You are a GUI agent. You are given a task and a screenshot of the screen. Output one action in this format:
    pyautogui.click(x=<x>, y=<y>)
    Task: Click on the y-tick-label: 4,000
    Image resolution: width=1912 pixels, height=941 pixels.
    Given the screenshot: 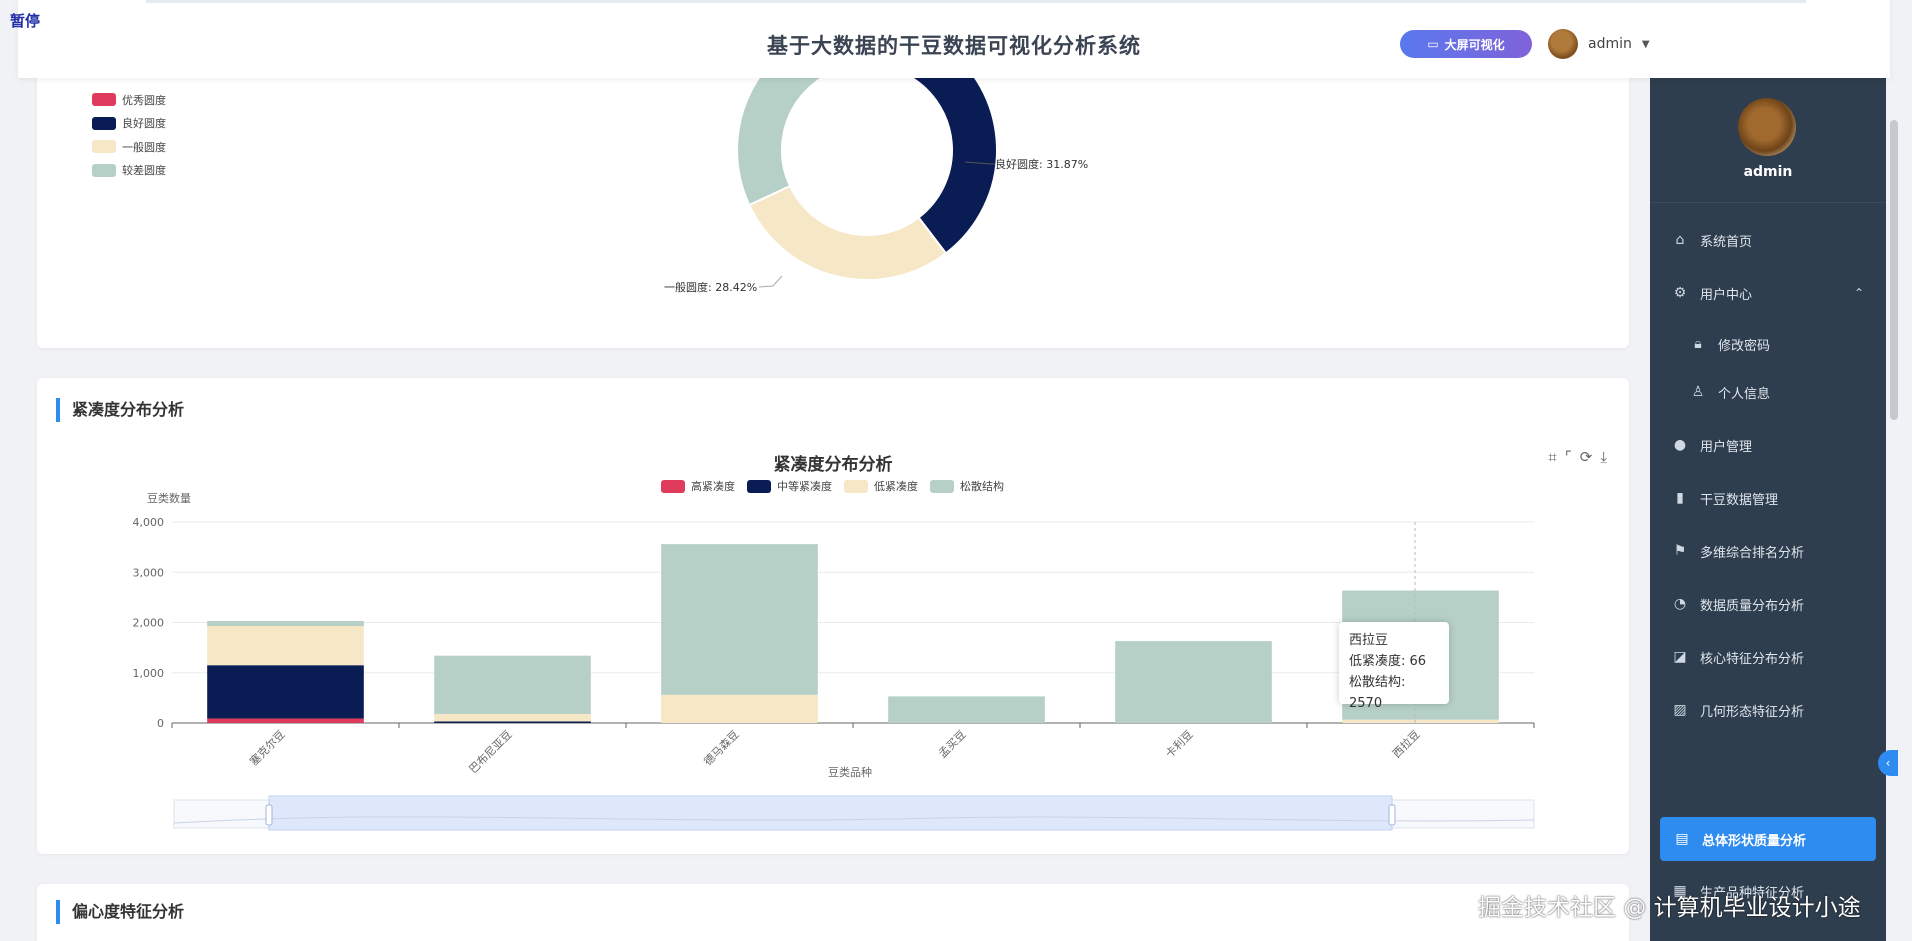 What is the action you would take?
    pyautogui.click(x=149, y=522)
    